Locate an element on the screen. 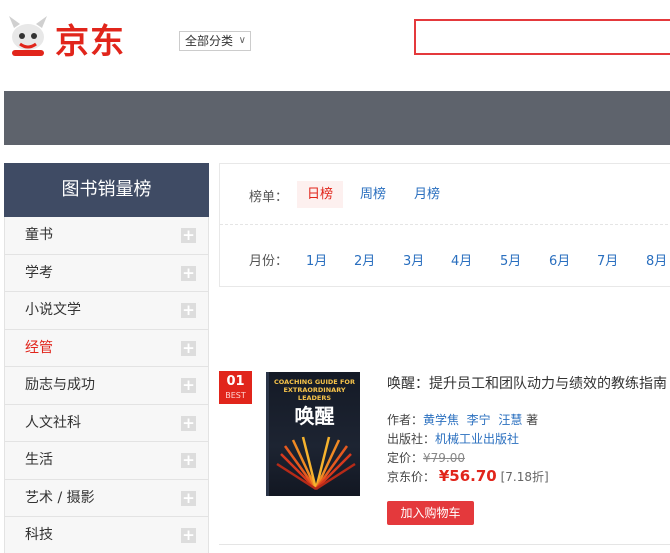 This screenshot has height=553, width=670. author-label: 作者： is located at coordinates (405, 420).